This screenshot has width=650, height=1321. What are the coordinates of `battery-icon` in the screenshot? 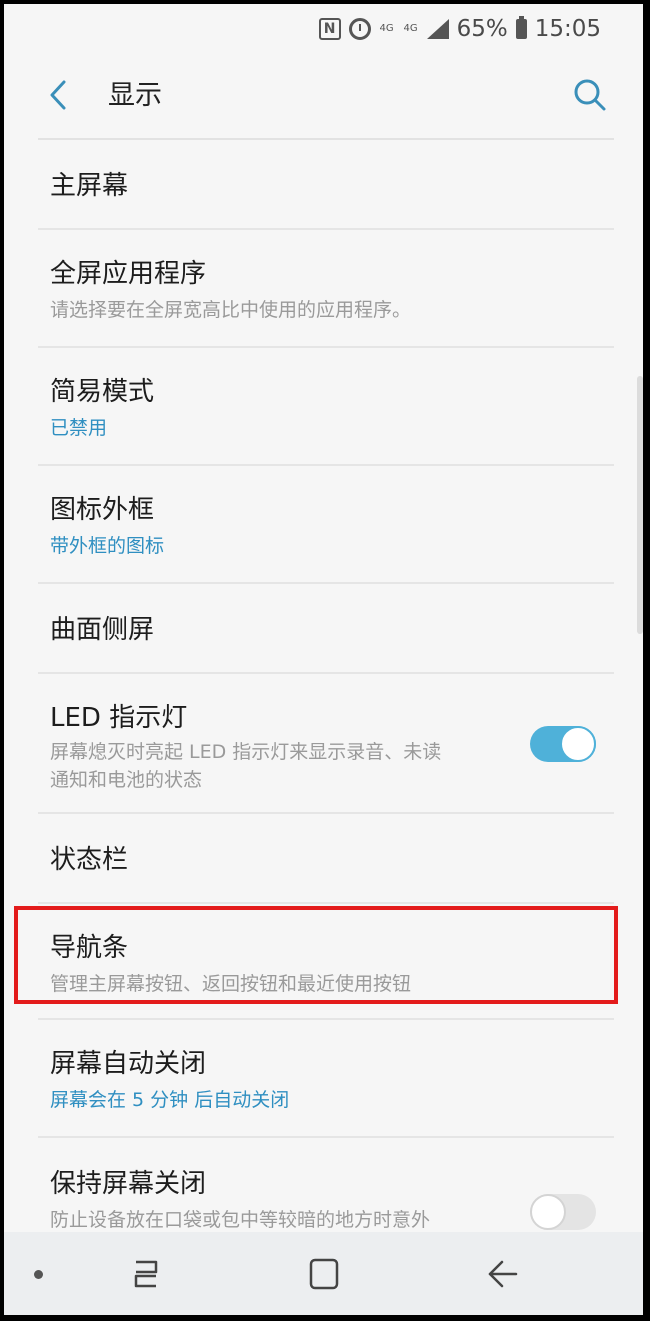 It's located at (521, 27).